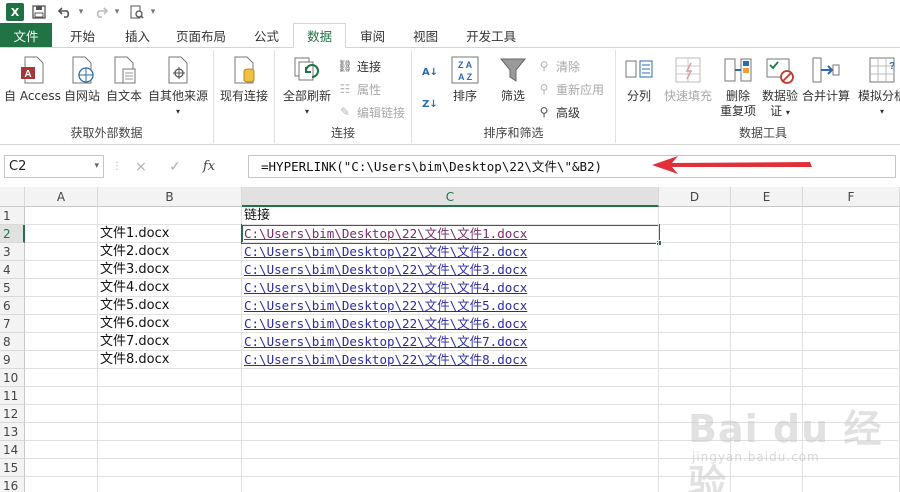 The width and height of the screenshot is (900, 492). I want to click on tab-data: 数据, so click(320, 35).